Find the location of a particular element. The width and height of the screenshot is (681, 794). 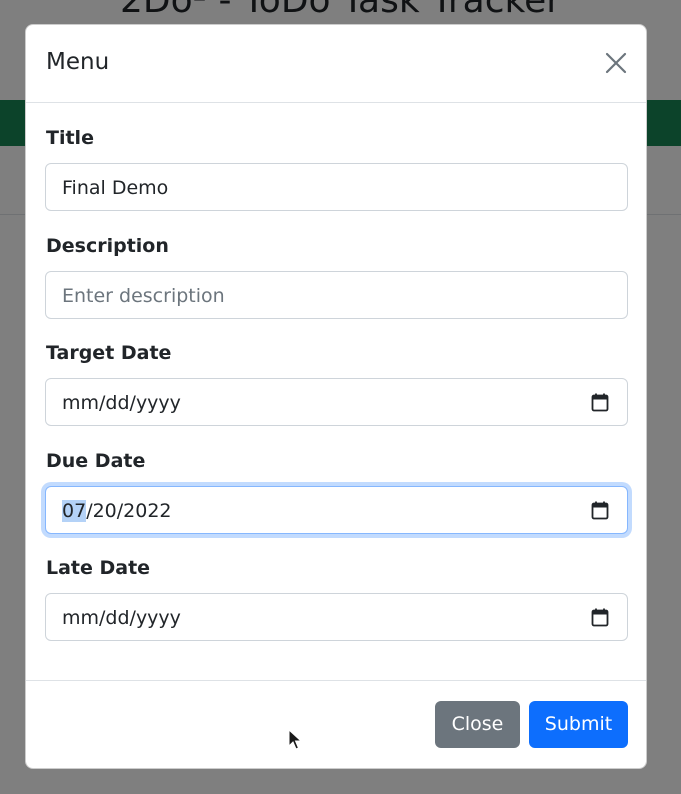

modal-title: Menu is located at coordinates (78, 62).